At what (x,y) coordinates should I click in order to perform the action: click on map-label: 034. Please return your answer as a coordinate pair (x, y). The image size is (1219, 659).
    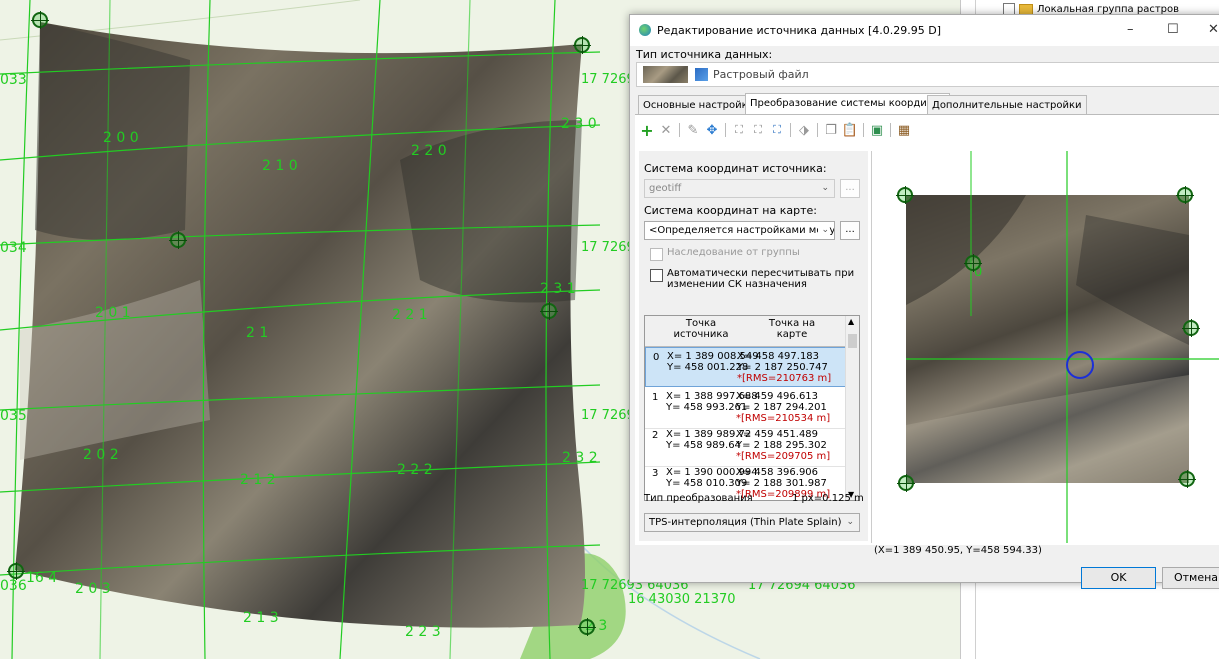
    Looking at the image, I should click on (13, 248).